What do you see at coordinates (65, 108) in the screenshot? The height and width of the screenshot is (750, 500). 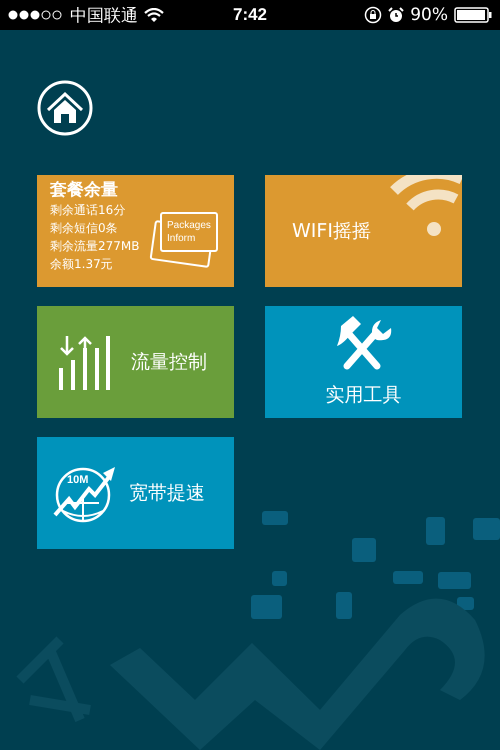 I see `home-icon` at bounding box center [65, 108].